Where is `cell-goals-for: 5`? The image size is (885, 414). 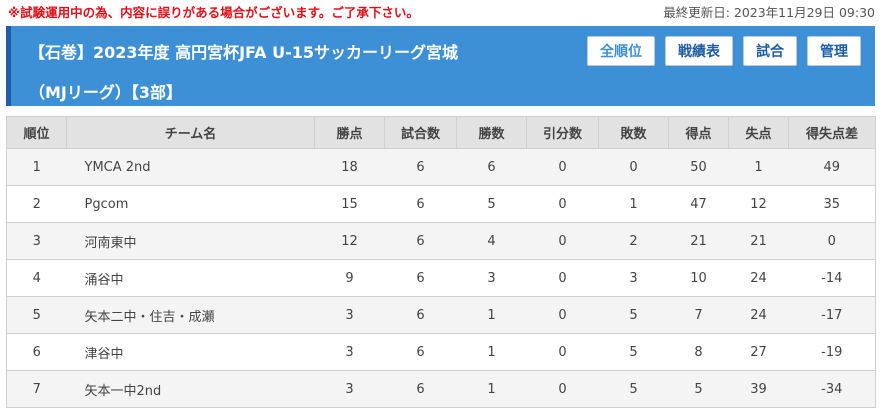
cell-goals-for: 5 is located at coordinates (698, 389).